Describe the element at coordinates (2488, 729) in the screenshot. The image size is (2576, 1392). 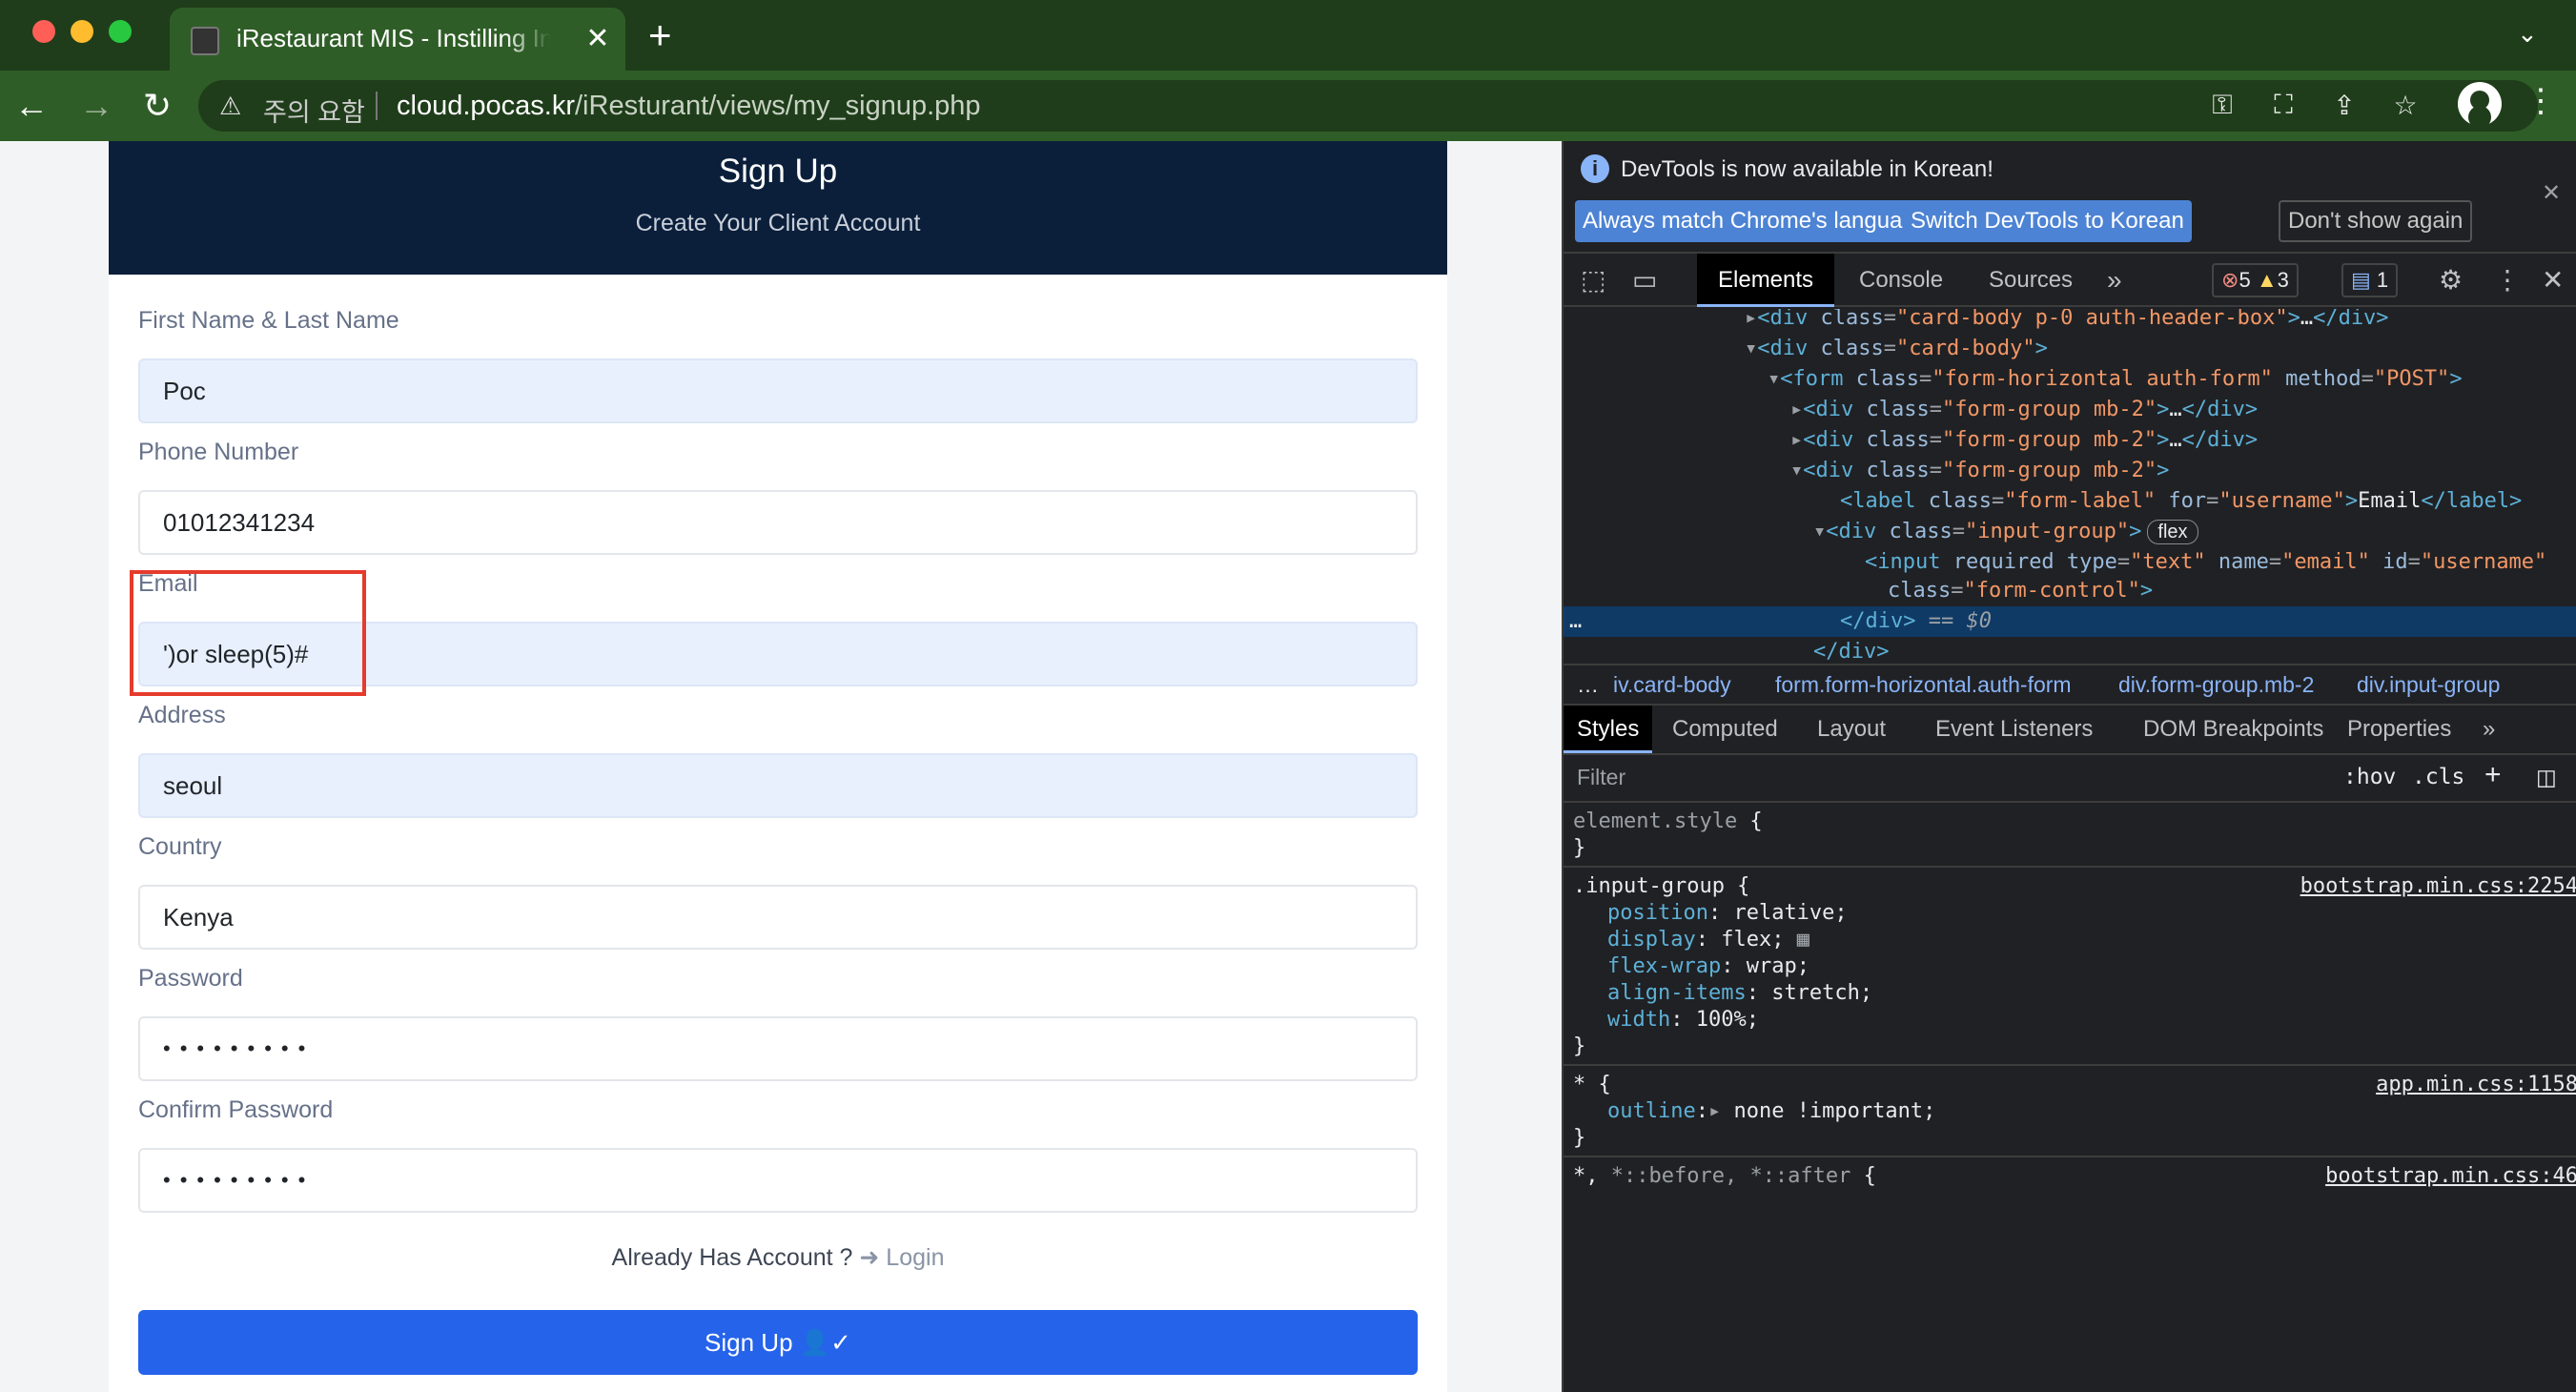
I see `more-subtabs-icon: »` at that location.